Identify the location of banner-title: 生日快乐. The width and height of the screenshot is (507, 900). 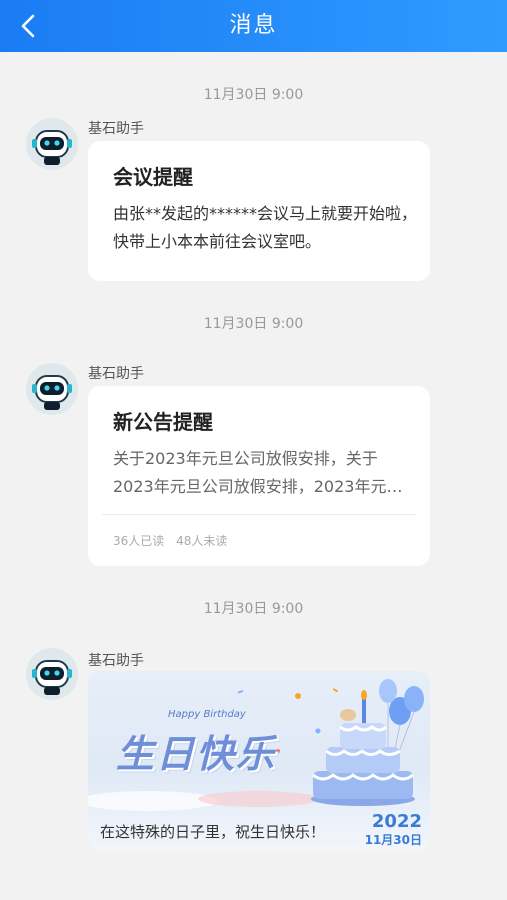
(196, 754).